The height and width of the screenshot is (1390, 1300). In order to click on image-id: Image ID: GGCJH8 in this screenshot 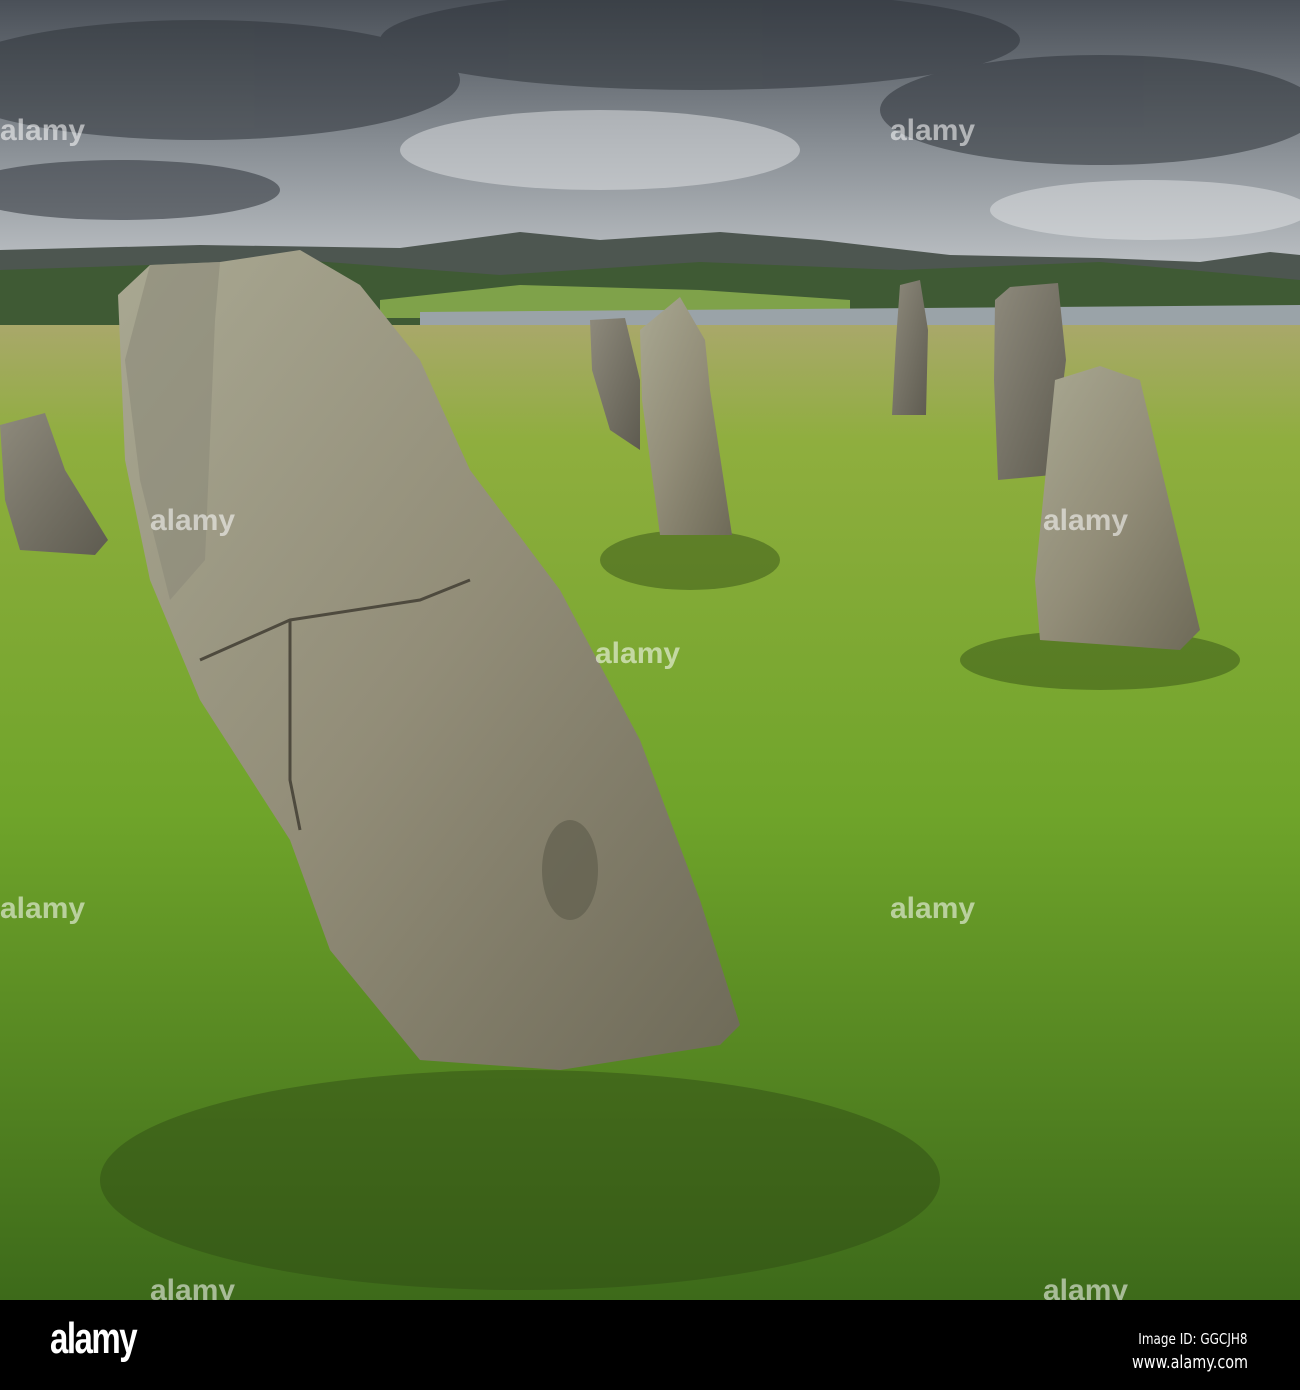, I will do `click(1193, 1339)`.